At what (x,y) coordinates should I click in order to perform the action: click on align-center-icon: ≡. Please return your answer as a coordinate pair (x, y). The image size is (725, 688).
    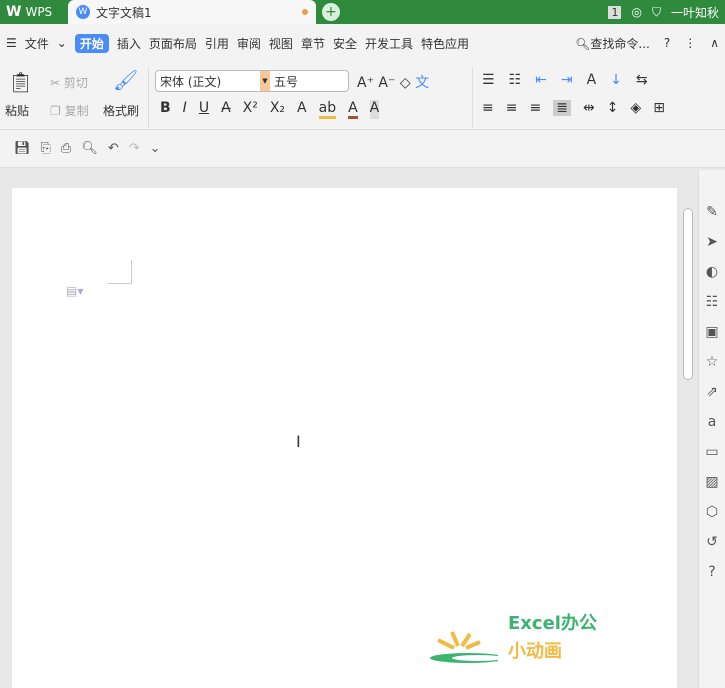
    Looking at the image, I should click on (512, 108).